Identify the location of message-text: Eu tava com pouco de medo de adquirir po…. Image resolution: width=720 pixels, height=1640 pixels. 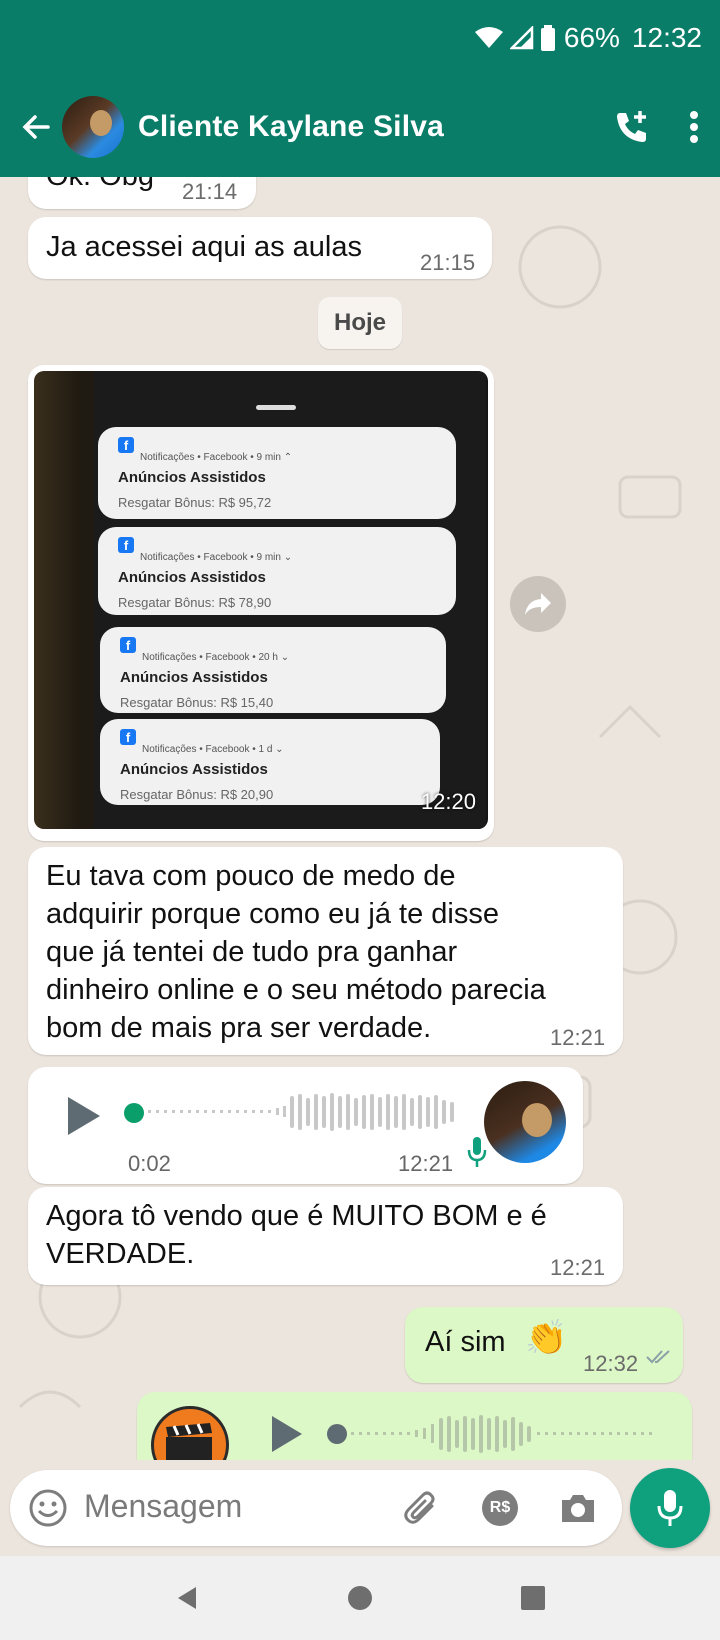
(296, 952).